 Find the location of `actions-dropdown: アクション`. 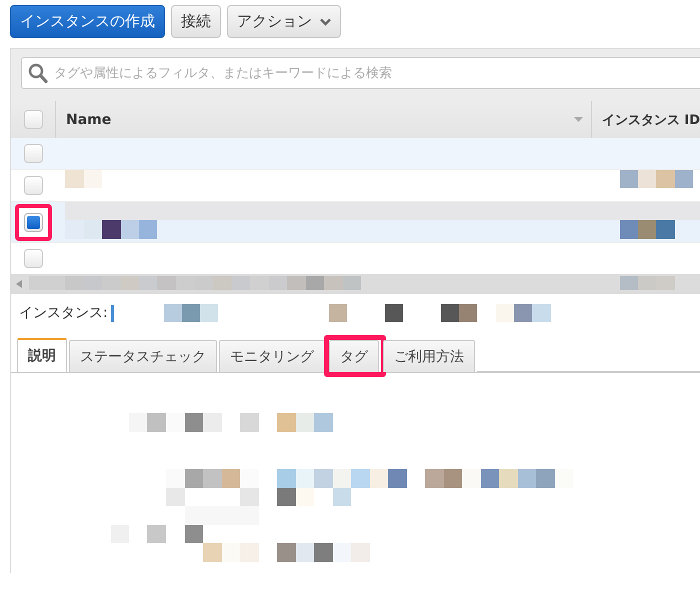

actions-dropdown: アクション is located at coordinates (284, 21).